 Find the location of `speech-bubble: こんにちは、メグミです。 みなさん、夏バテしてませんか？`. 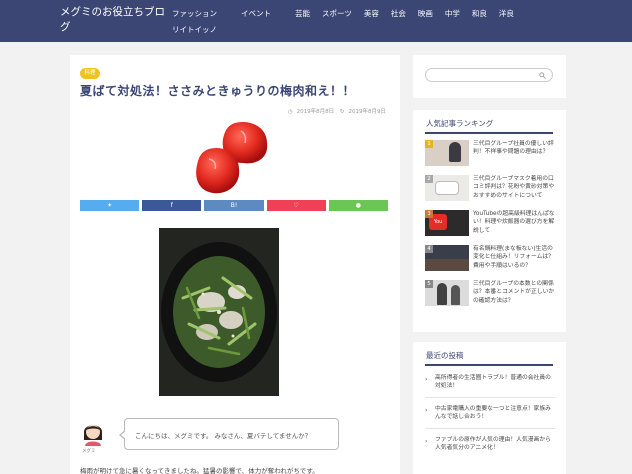

speech-bubble: こんにちは、メグミです。 みなさん、夏バテしてませんか？ is located at coordinates (229, 434).